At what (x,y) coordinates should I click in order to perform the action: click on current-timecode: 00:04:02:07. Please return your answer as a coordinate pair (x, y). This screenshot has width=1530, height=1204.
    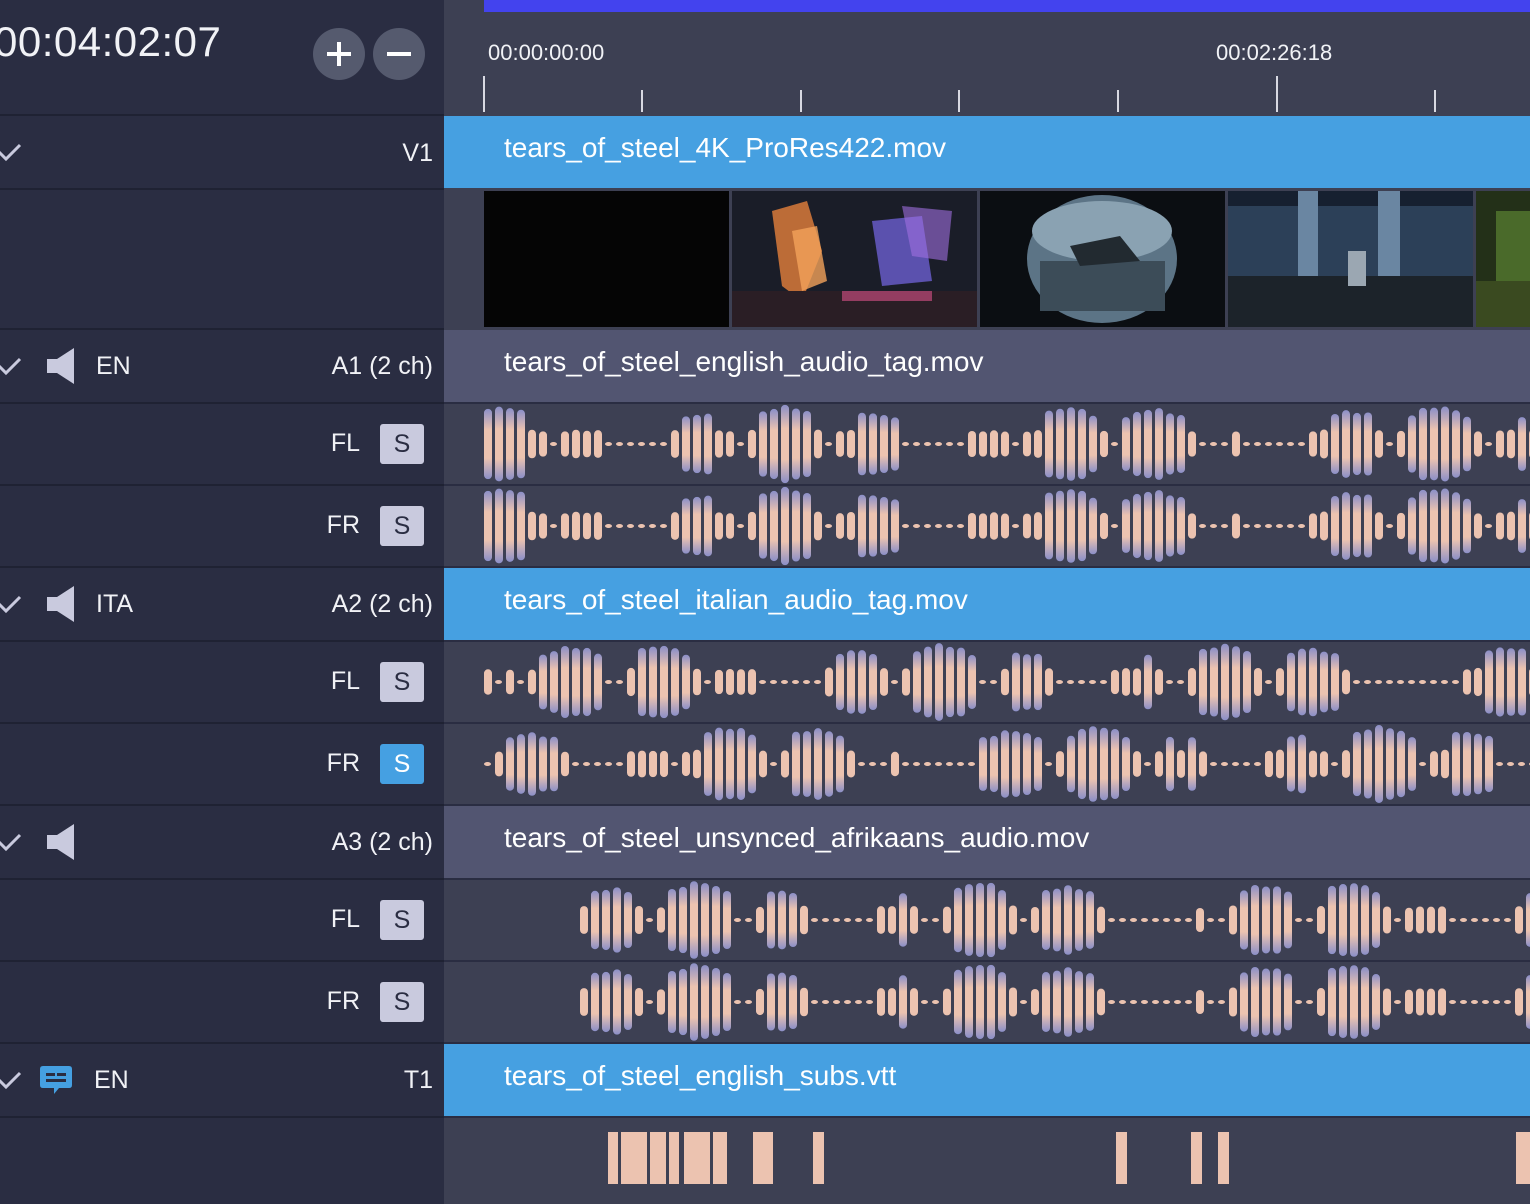
    Looking at the image, I should click on (111, 41).